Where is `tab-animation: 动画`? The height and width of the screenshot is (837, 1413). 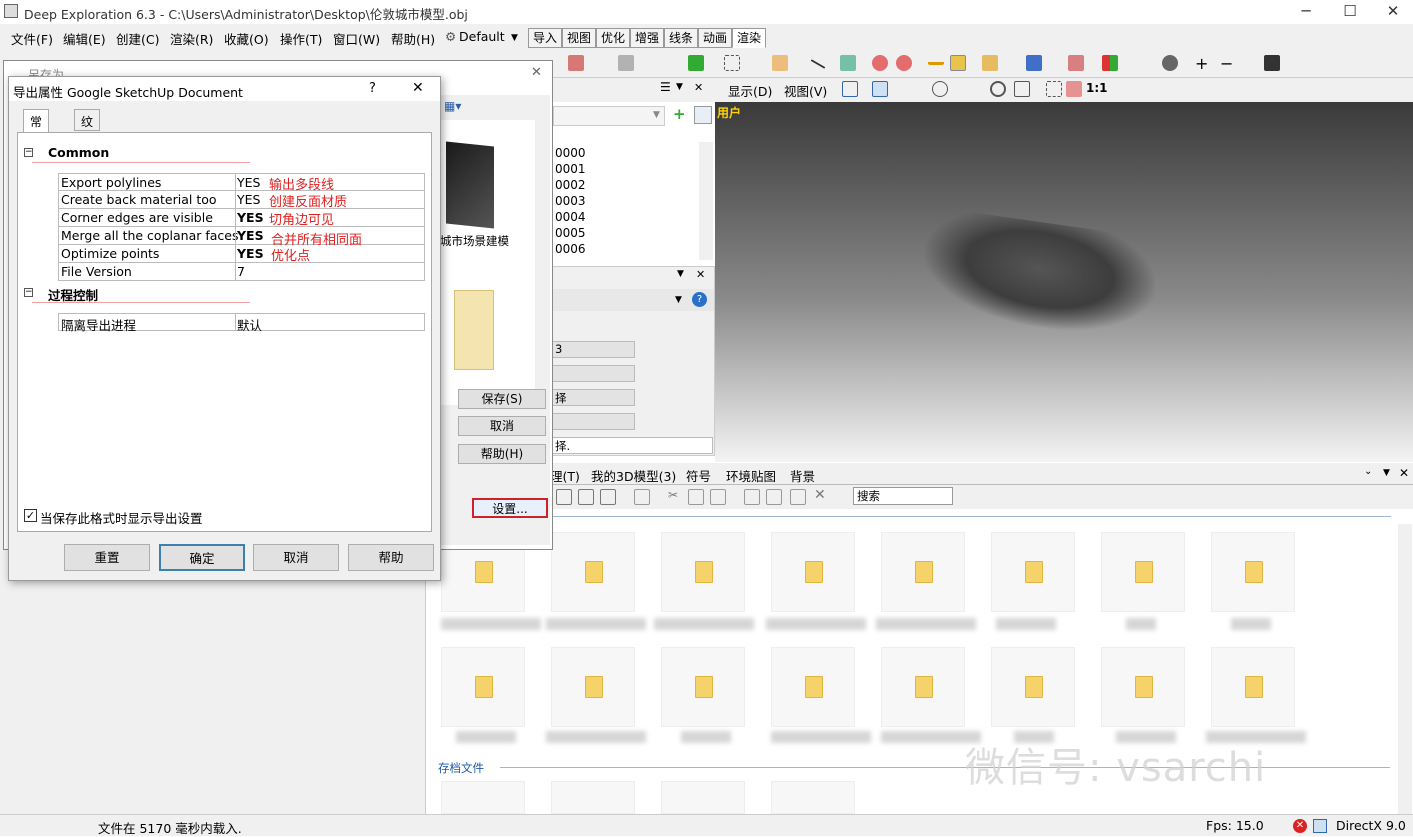 tab-animation: 动画 is located at coordinates (715, 38).